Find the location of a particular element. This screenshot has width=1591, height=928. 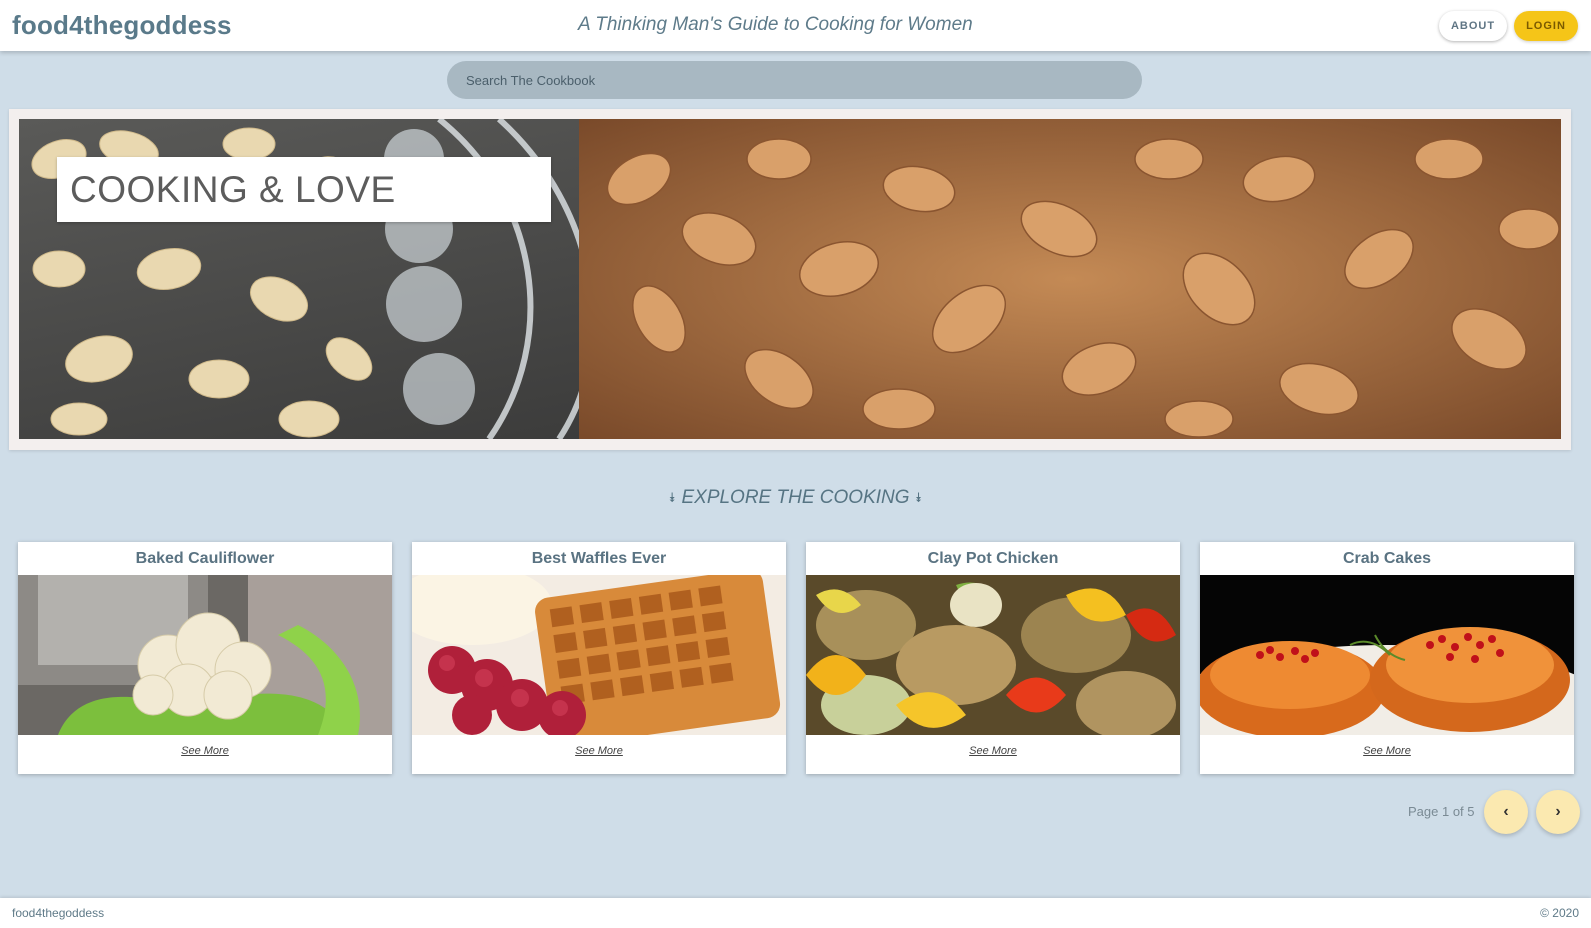

next-page-button: › is located at coordinates (1558, 812).